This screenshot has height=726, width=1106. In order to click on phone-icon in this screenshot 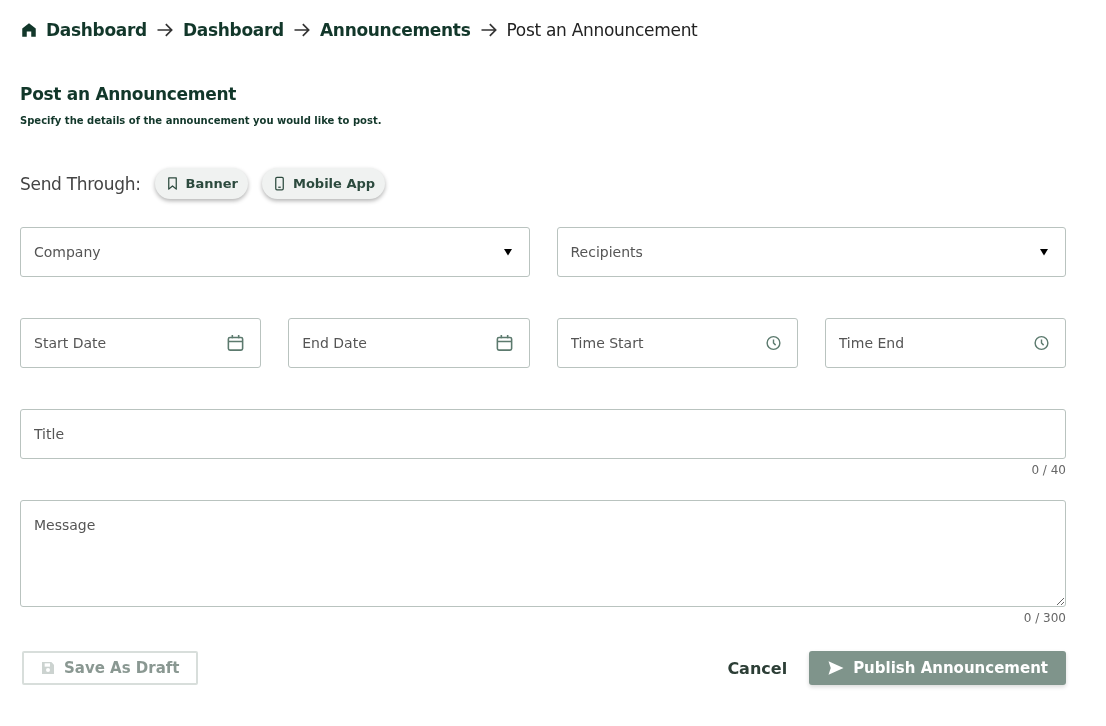, I will do `click(279, 183)`.